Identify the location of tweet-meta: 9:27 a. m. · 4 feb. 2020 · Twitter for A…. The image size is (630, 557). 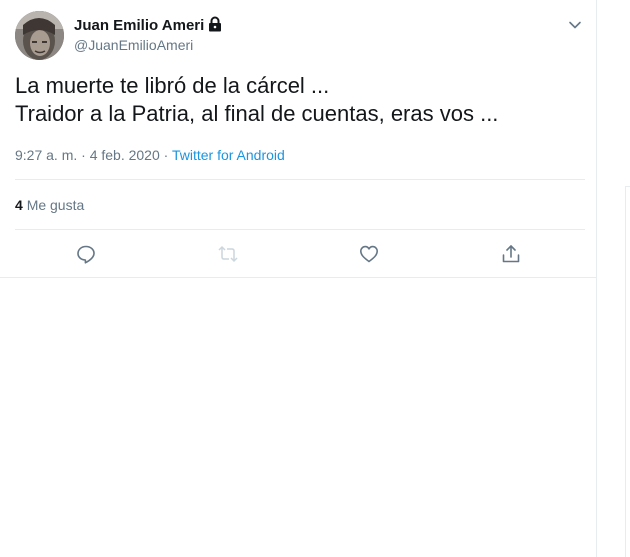
(150, 155).